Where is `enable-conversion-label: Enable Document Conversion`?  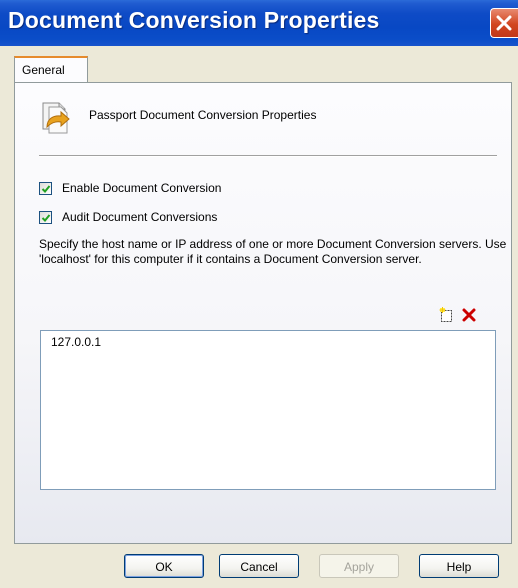
enable-conversion-label: Enable Document Conversion is located at coordinates (142, 188).